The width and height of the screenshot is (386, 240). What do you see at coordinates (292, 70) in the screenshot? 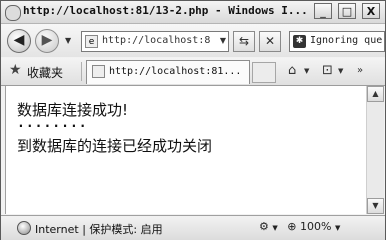
I see `home-icon: ⌂` at bounding box center [292, 70].